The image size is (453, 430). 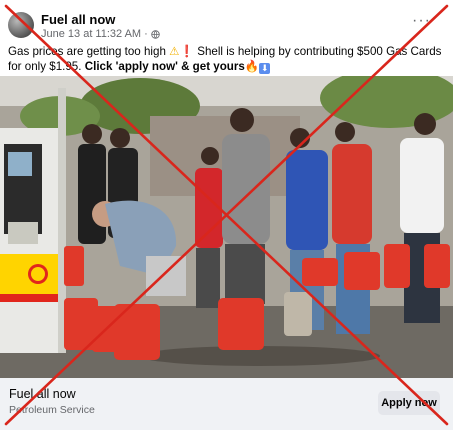 What do you see at coordinates (164, 66) in the screenshot?
I see `post-text-cta: Click 'apply now' & get yours` at bounding box center [164, 66].